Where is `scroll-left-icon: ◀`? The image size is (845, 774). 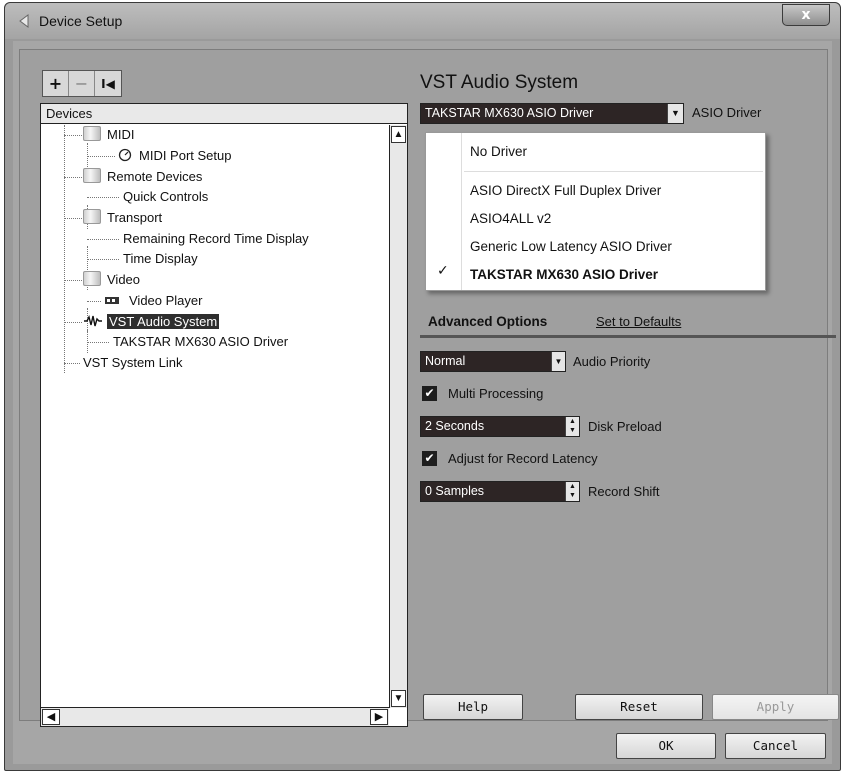 scroll-left-icon: ◀ is located at coordinates (51, 717).